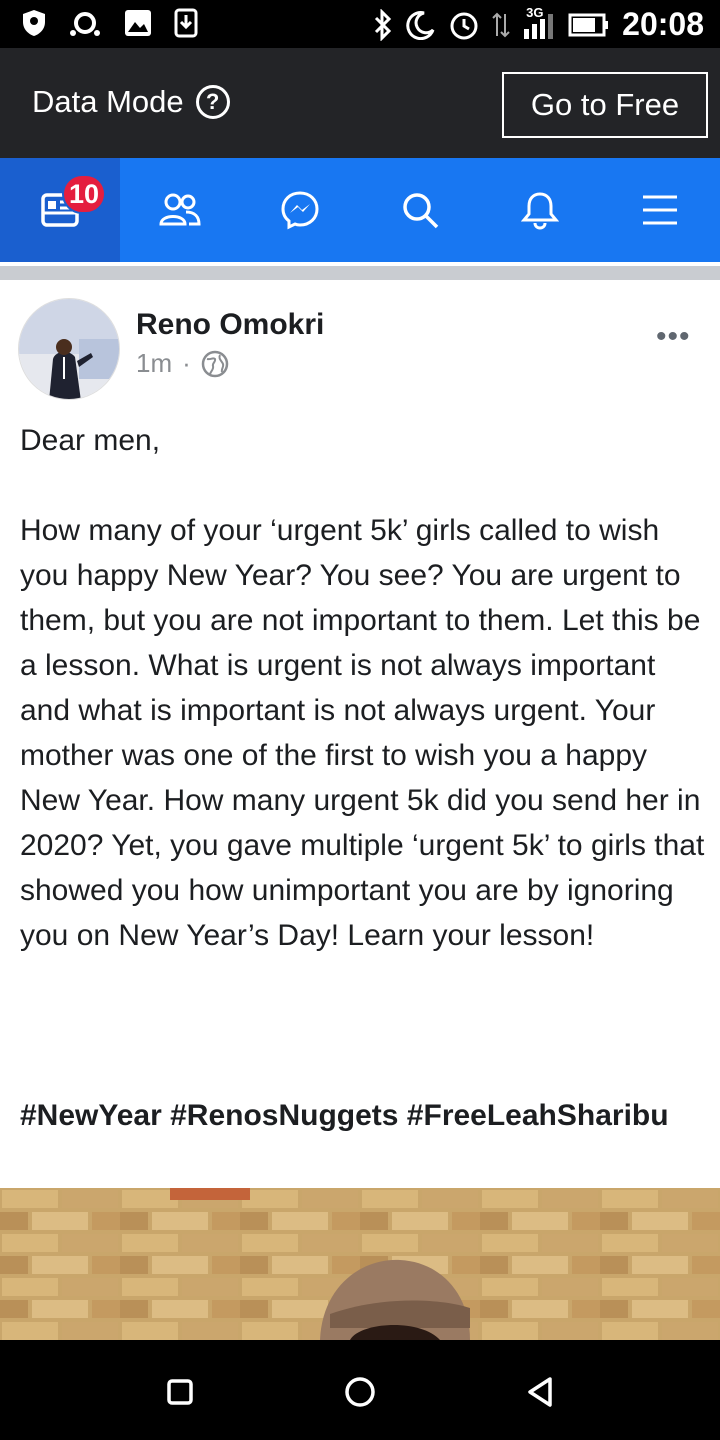 The image size is (720, 1440). I want to click on avatar, so click(69, 349).